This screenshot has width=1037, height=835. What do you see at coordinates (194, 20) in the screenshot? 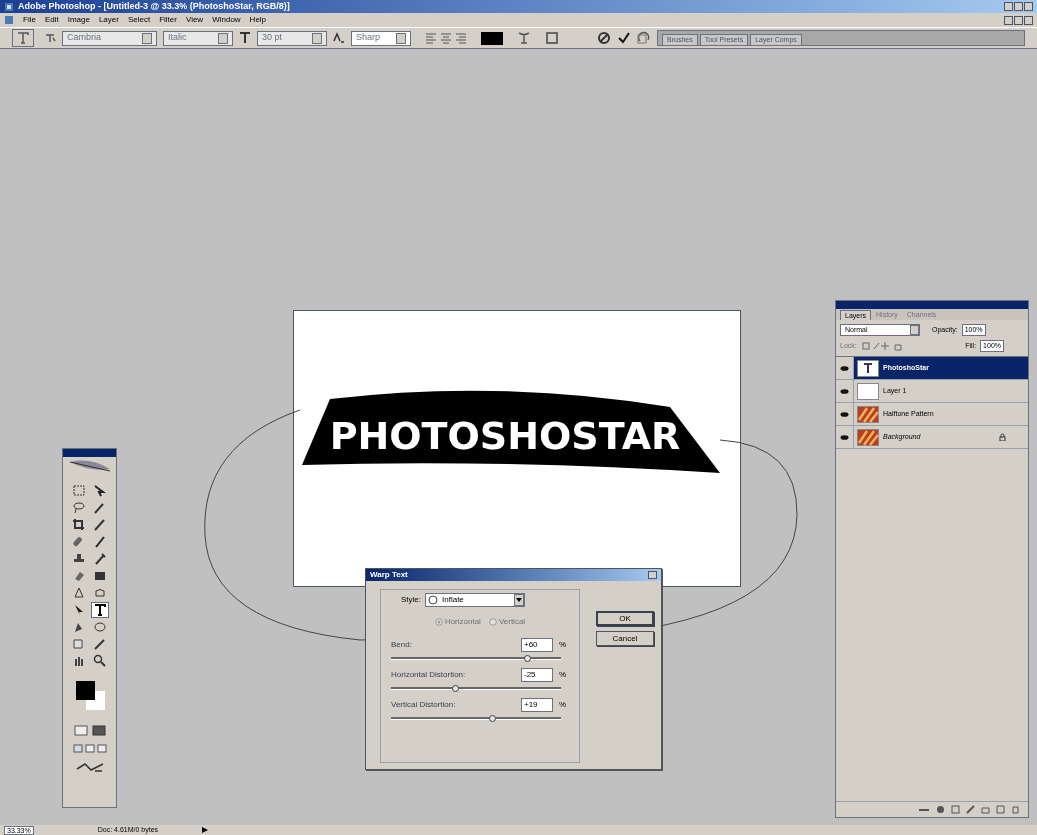
I see `menu-item: View` at bounding box center [194, 20].